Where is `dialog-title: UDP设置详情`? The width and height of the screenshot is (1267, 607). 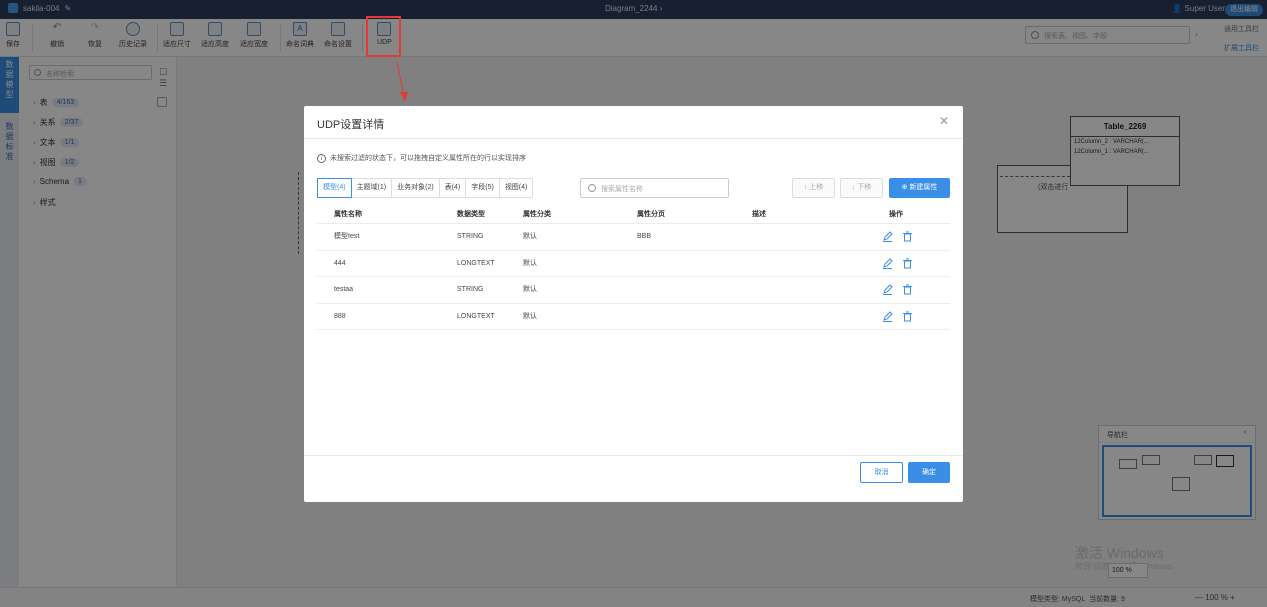
dialog-title: UDP设置详情 is located at coordinates (351, 125).